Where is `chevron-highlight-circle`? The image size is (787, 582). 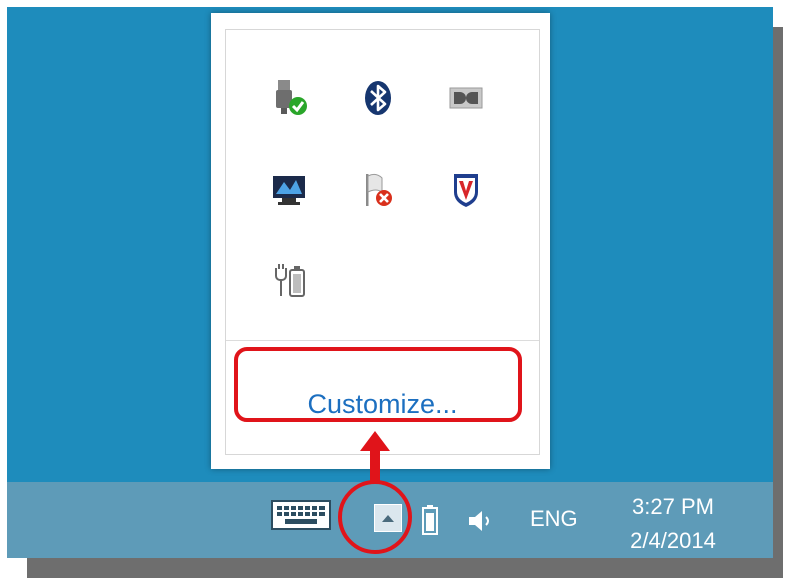 chevron-highlight-circle is located at coordinates (375, 517).